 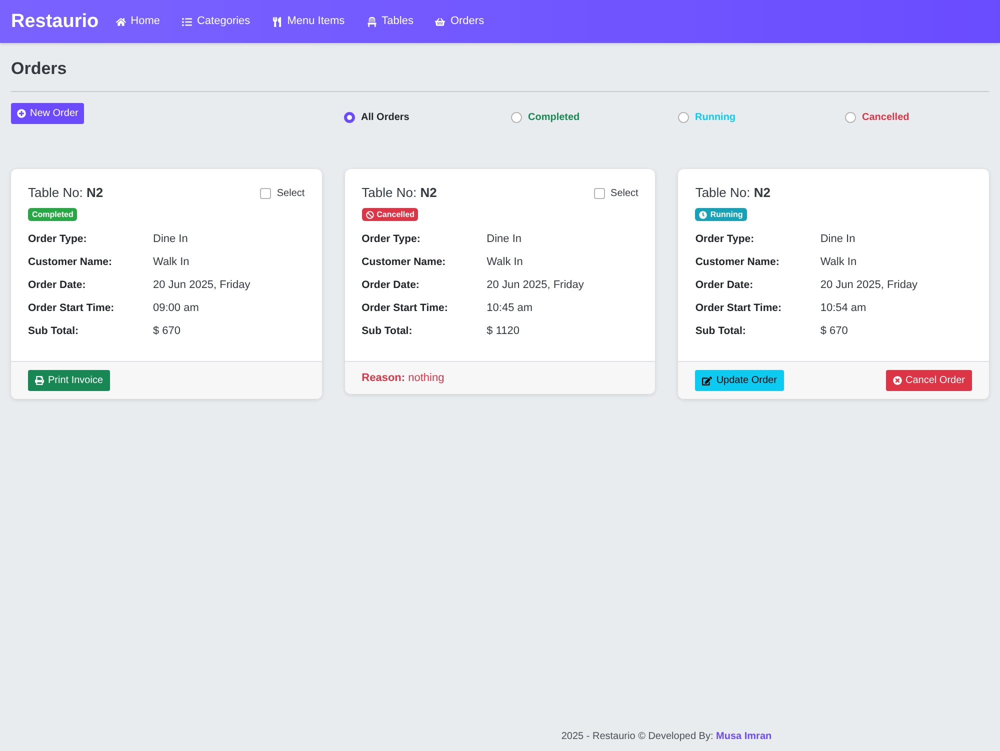 What do you see at coordinates (666, 737) in the screenshot?
I see `copyright-text: 2025 - Restaurio © Developed By: Musa Imran` at bounding box center [666, 737].